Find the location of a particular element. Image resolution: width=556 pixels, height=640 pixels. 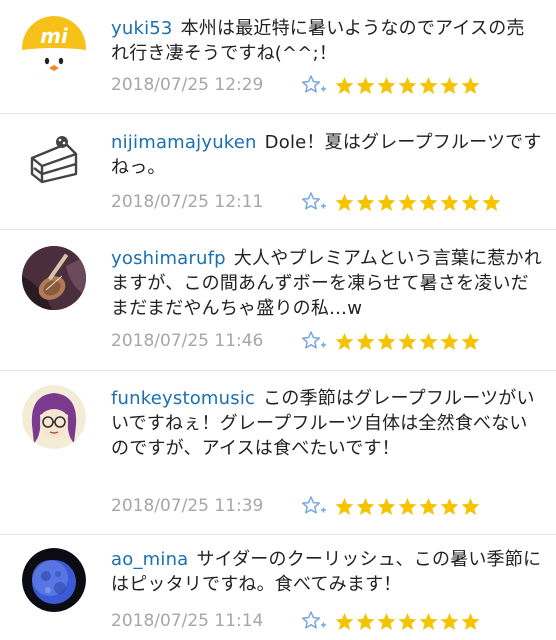

svg-text: mi is located at coordinates (54, 36).